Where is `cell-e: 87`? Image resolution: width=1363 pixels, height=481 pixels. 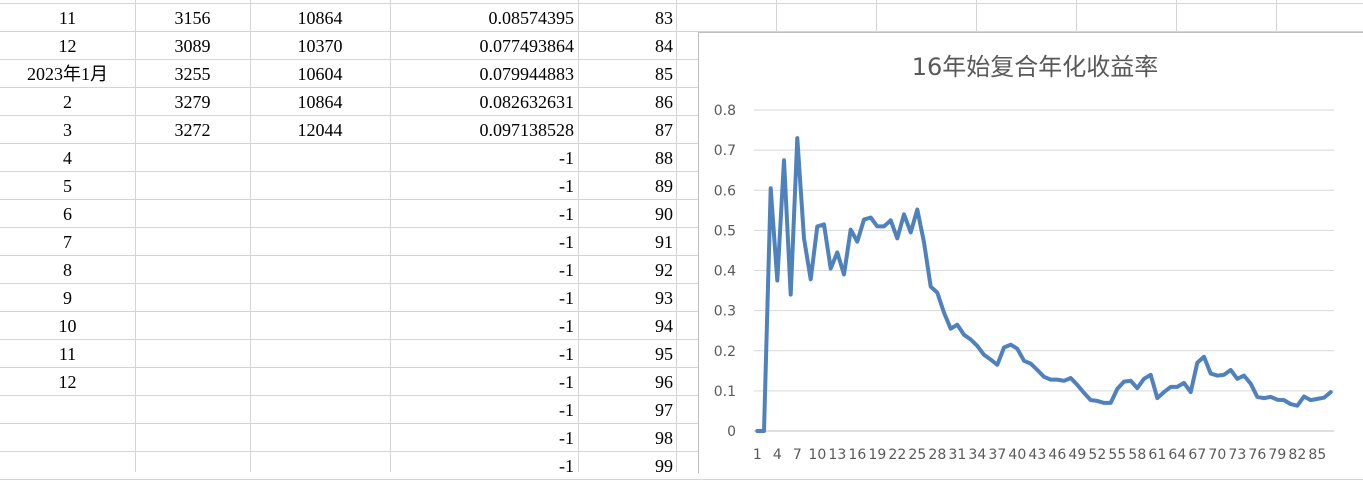 cell-e: 87 is located at coordinates (625, 129).